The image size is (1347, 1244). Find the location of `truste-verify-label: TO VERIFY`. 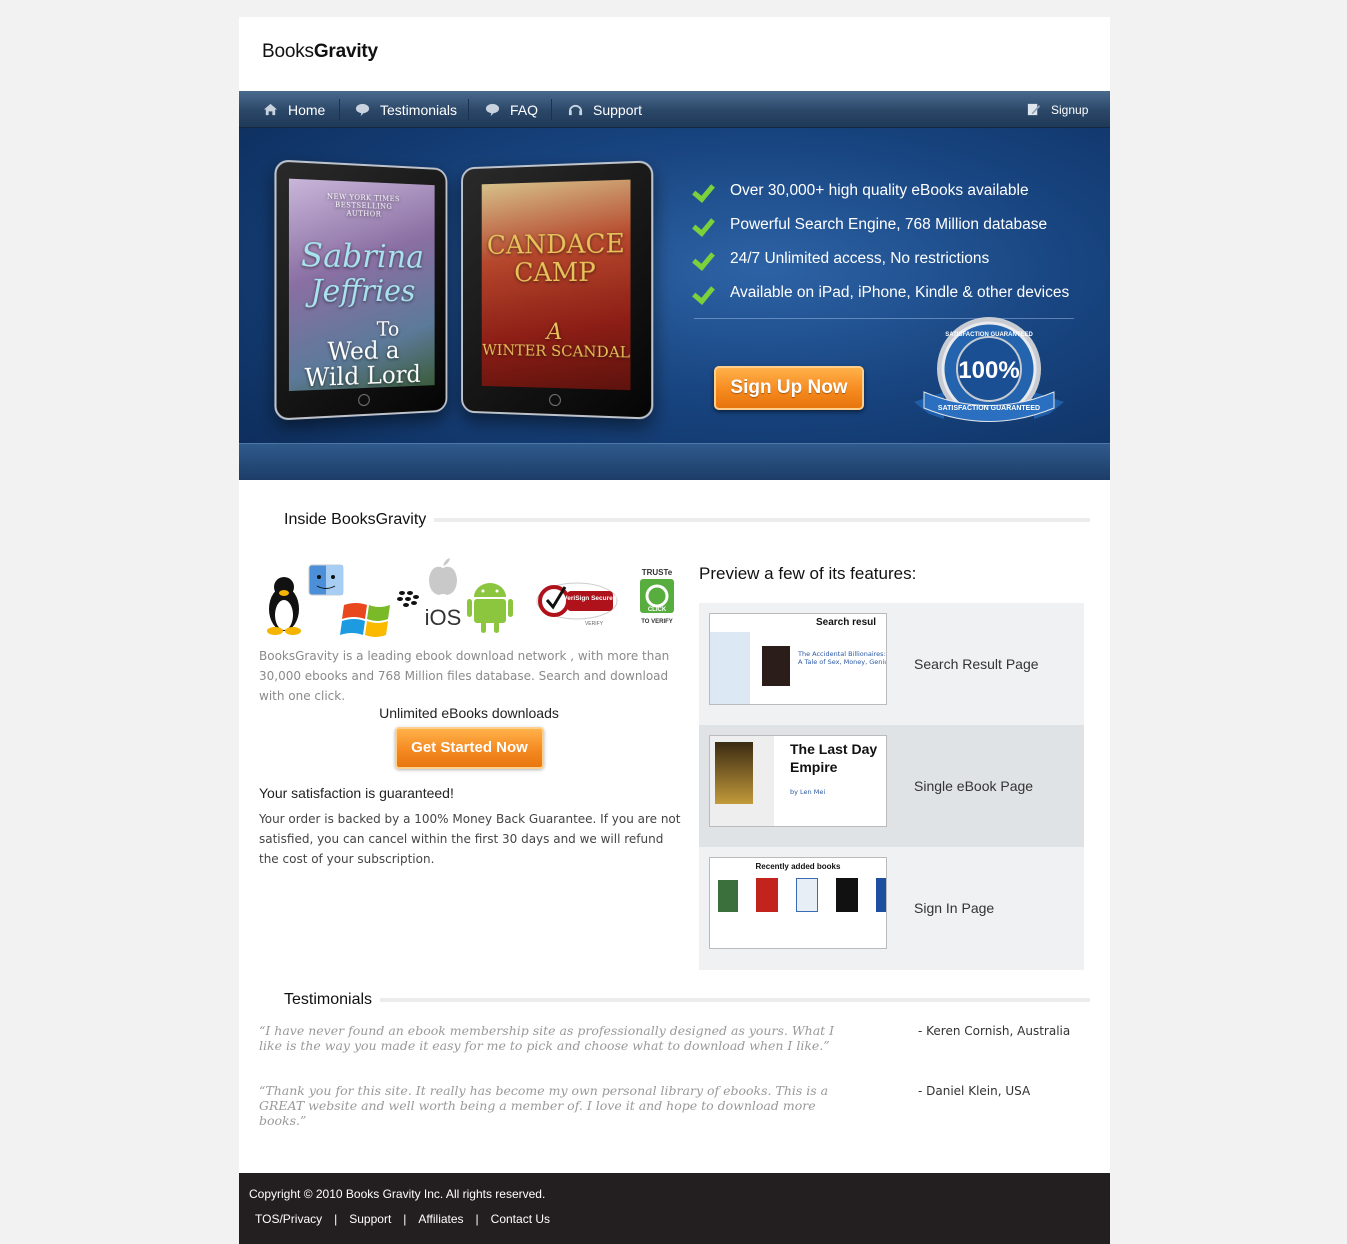

truste-verify-label: TO VERIFY is located at coordinates (657, 622).